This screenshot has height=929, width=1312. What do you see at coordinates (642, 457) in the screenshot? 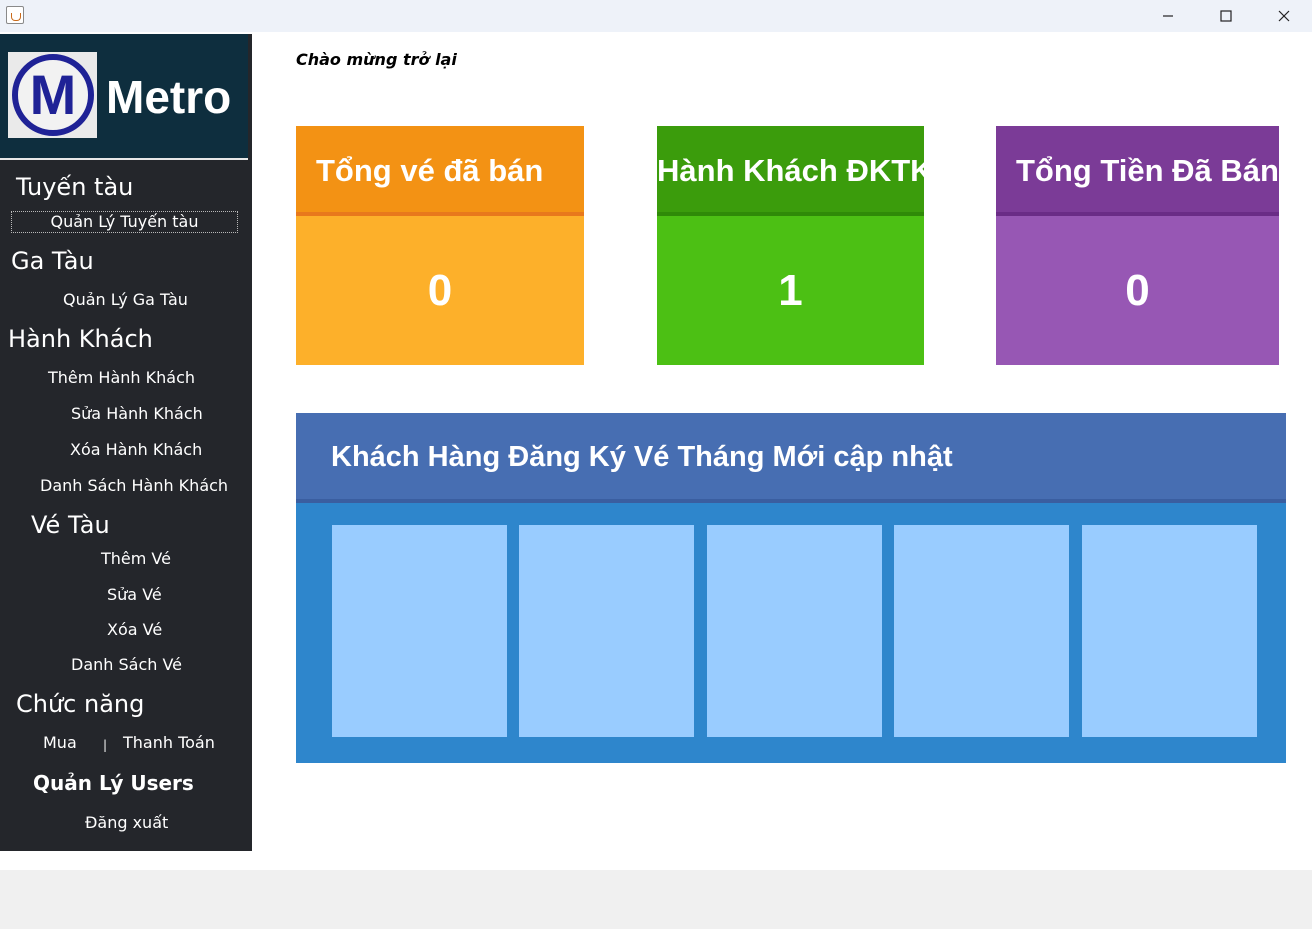
I see `panel-title: Khách Hàng Đăng Ký Vé Tháng Mới cập nhật` at bounding box center [642, 457].